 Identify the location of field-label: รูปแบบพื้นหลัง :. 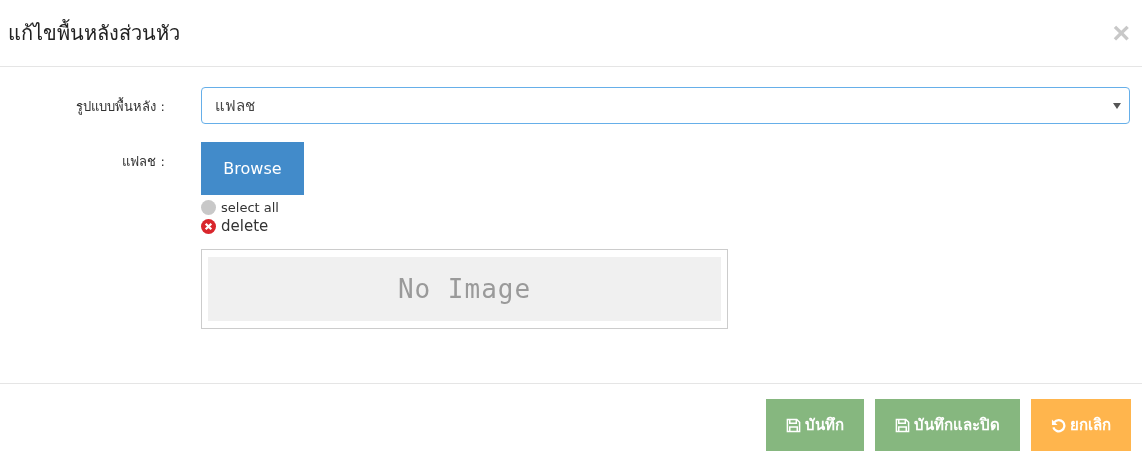
(120, 106).